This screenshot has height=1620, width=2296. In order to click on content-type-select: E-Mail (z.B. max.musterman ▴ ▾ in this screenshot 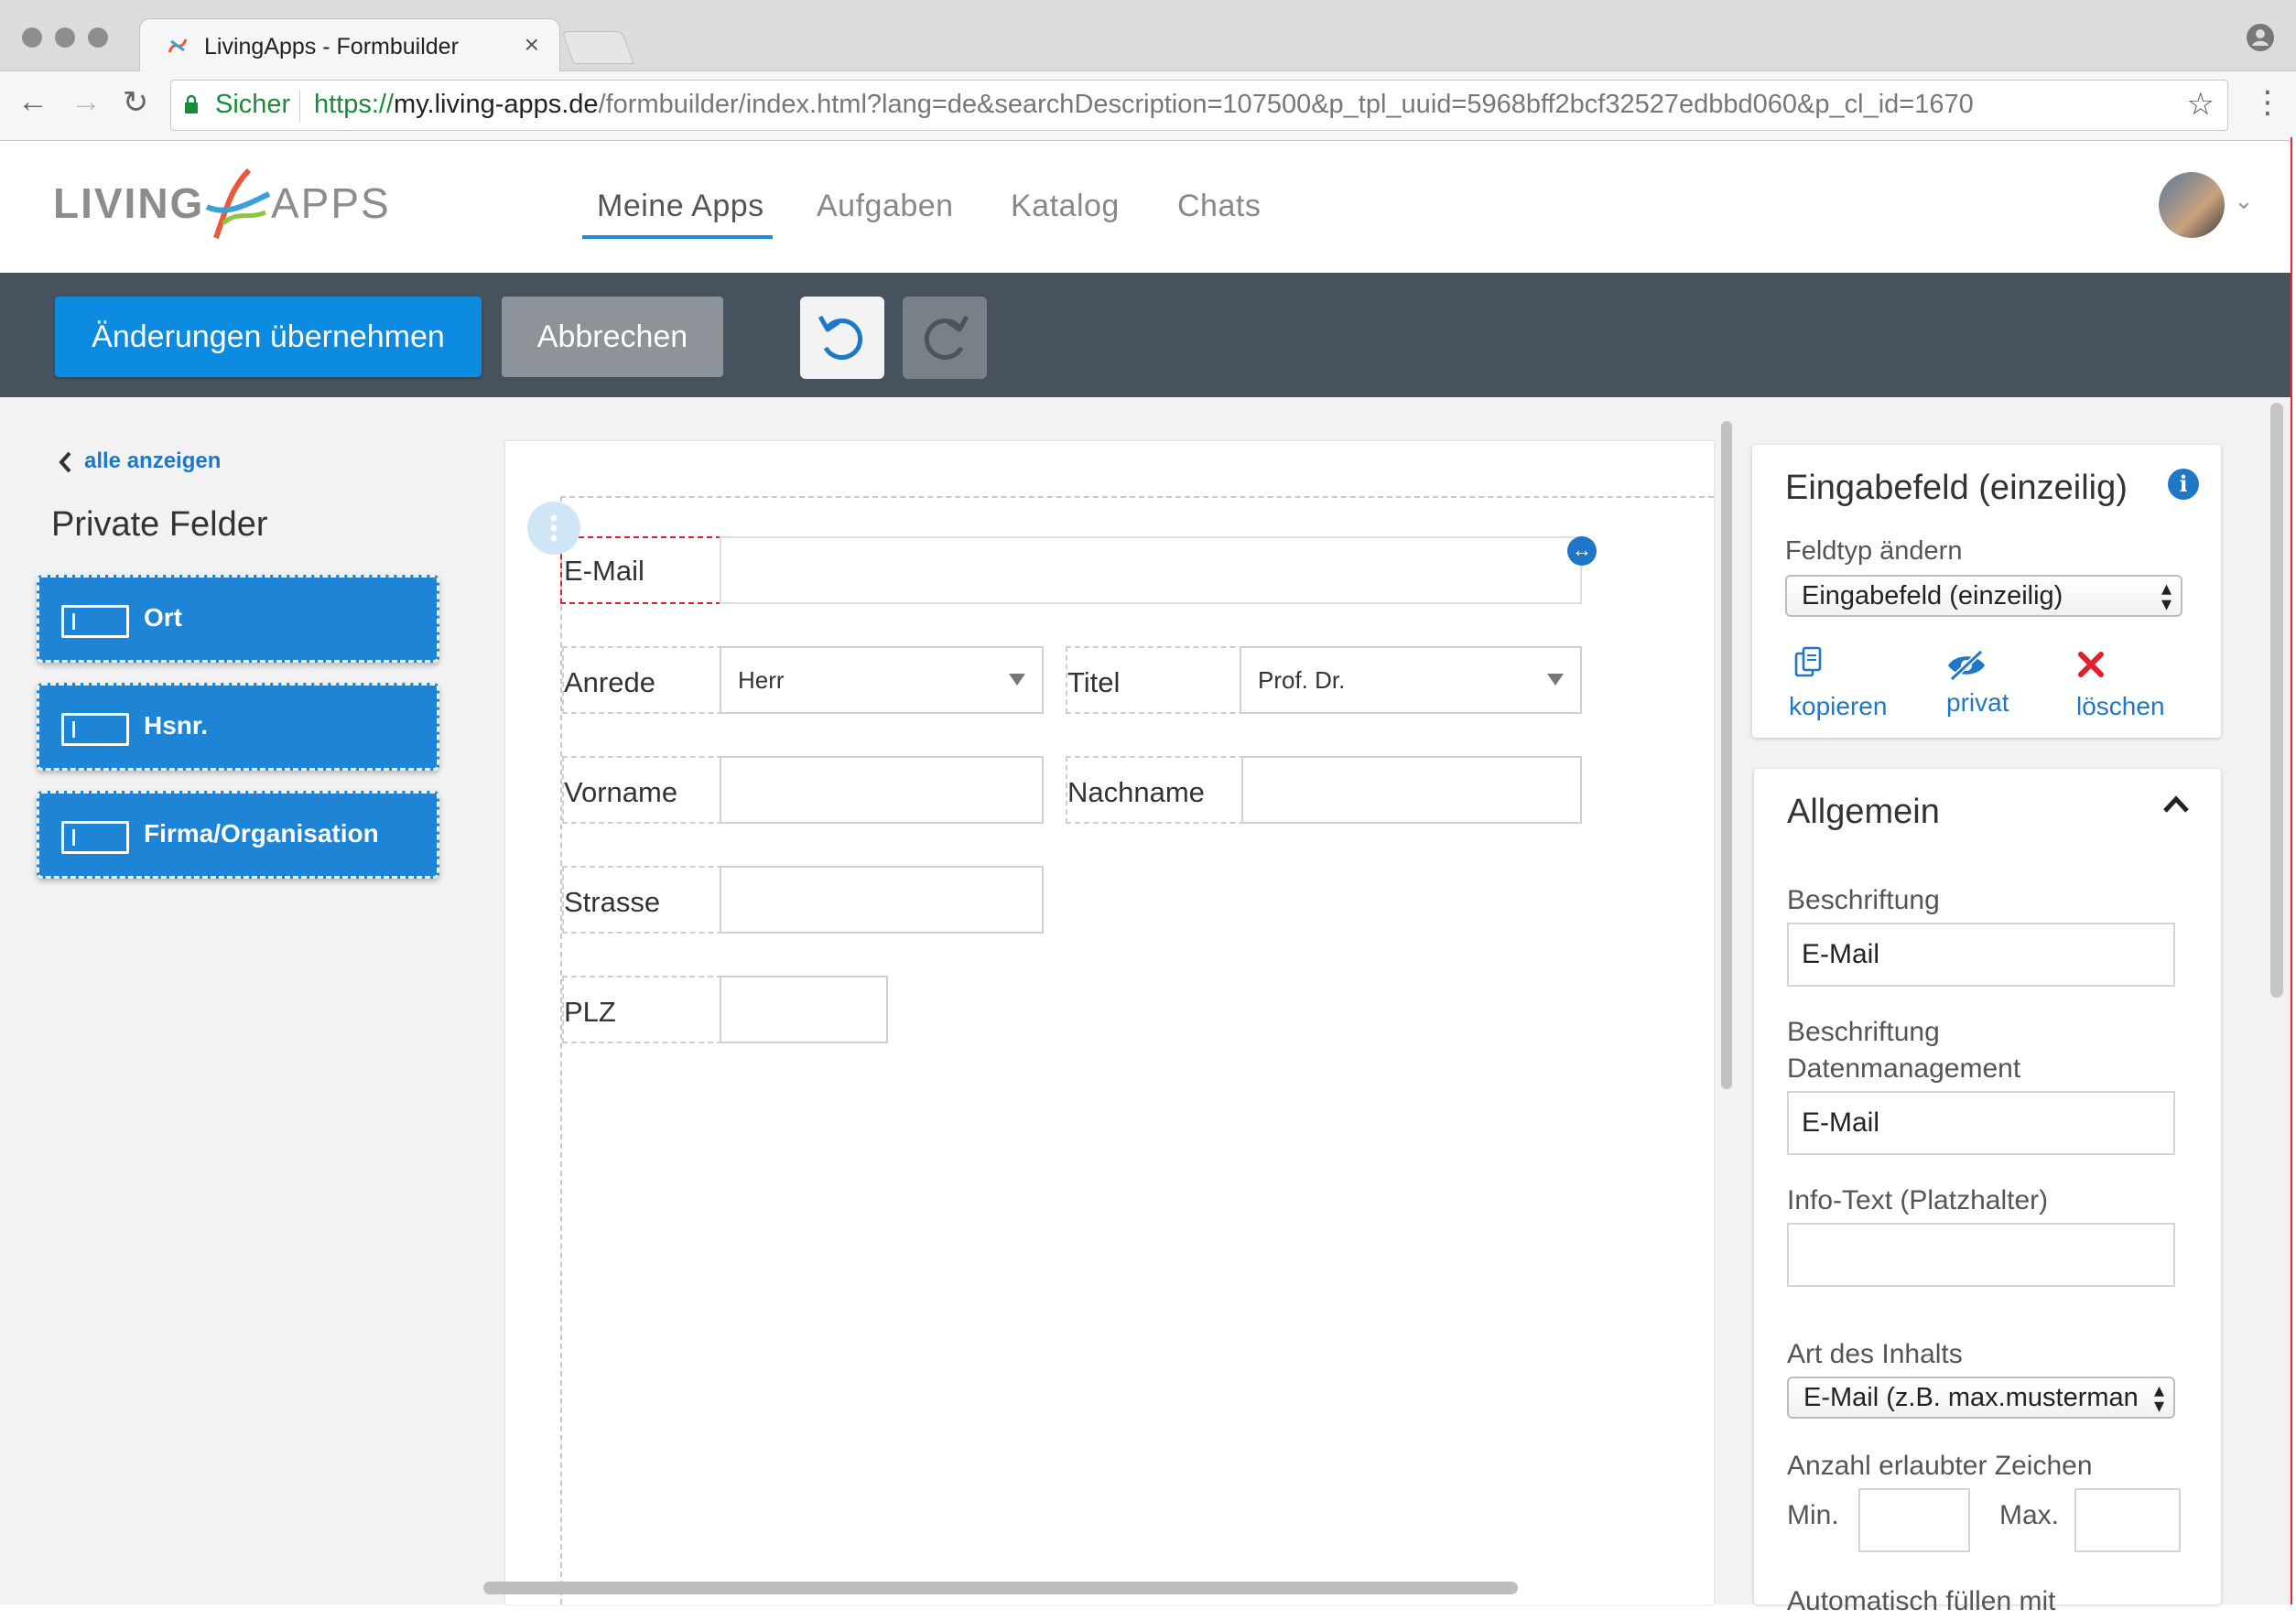, I will do `click(1981, 1398)`.